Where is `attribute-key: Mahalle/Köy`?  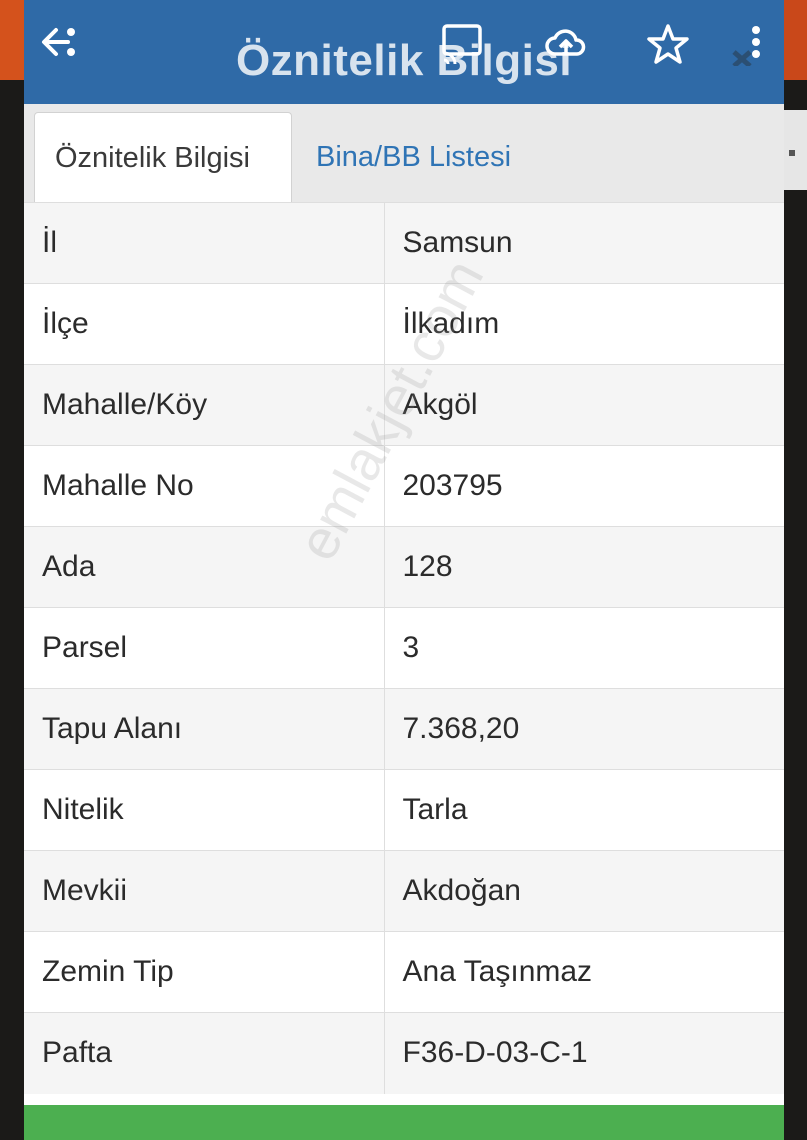 attribute-key: Mahalle/Köy is located at coordinates (204, 405).